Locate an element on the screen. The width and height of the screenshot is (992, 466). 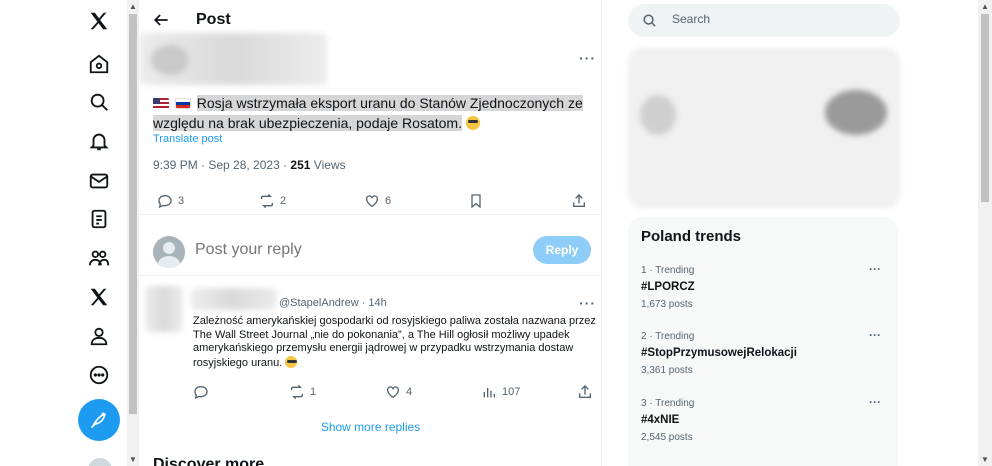
reply-avatar is located at coordinates (169, 252).